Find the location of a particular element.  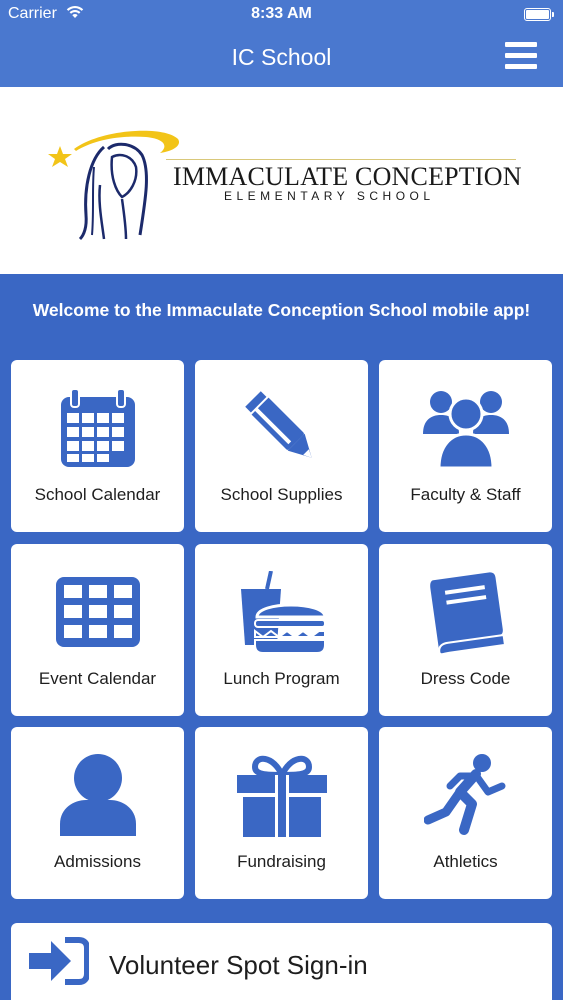

grid-calendar-icon is located at coordinates (97, 612).